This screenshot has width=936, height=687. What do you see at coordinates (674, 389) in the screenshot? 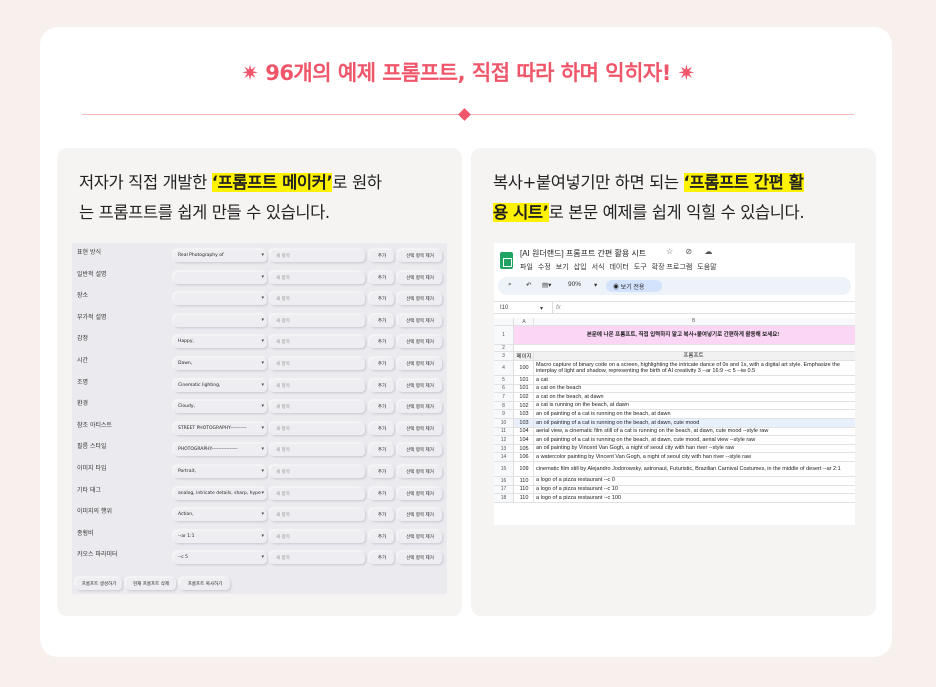
I see `table-row: 6 101 a cat on the beach` at bounding box center [674, 389].